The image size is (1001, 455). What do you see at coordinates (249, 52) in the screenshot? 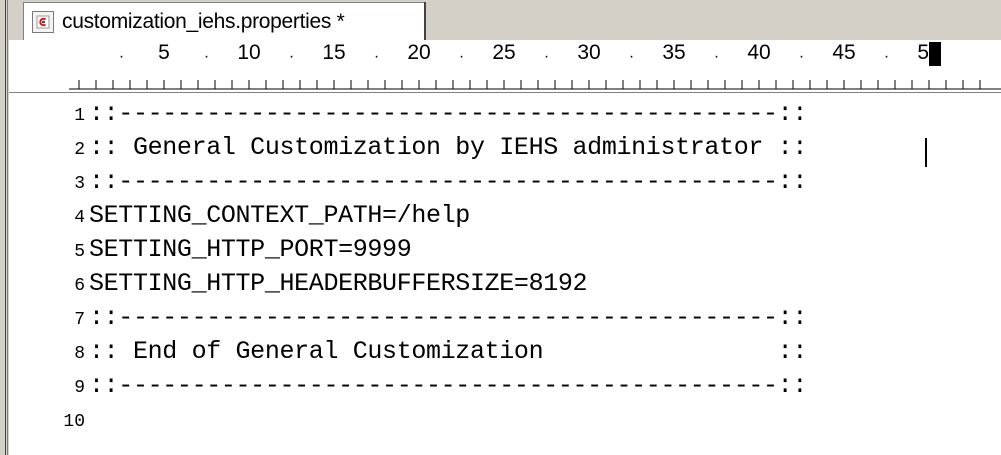
I see `ruler-label: 10` at bounding box center [249, 52].